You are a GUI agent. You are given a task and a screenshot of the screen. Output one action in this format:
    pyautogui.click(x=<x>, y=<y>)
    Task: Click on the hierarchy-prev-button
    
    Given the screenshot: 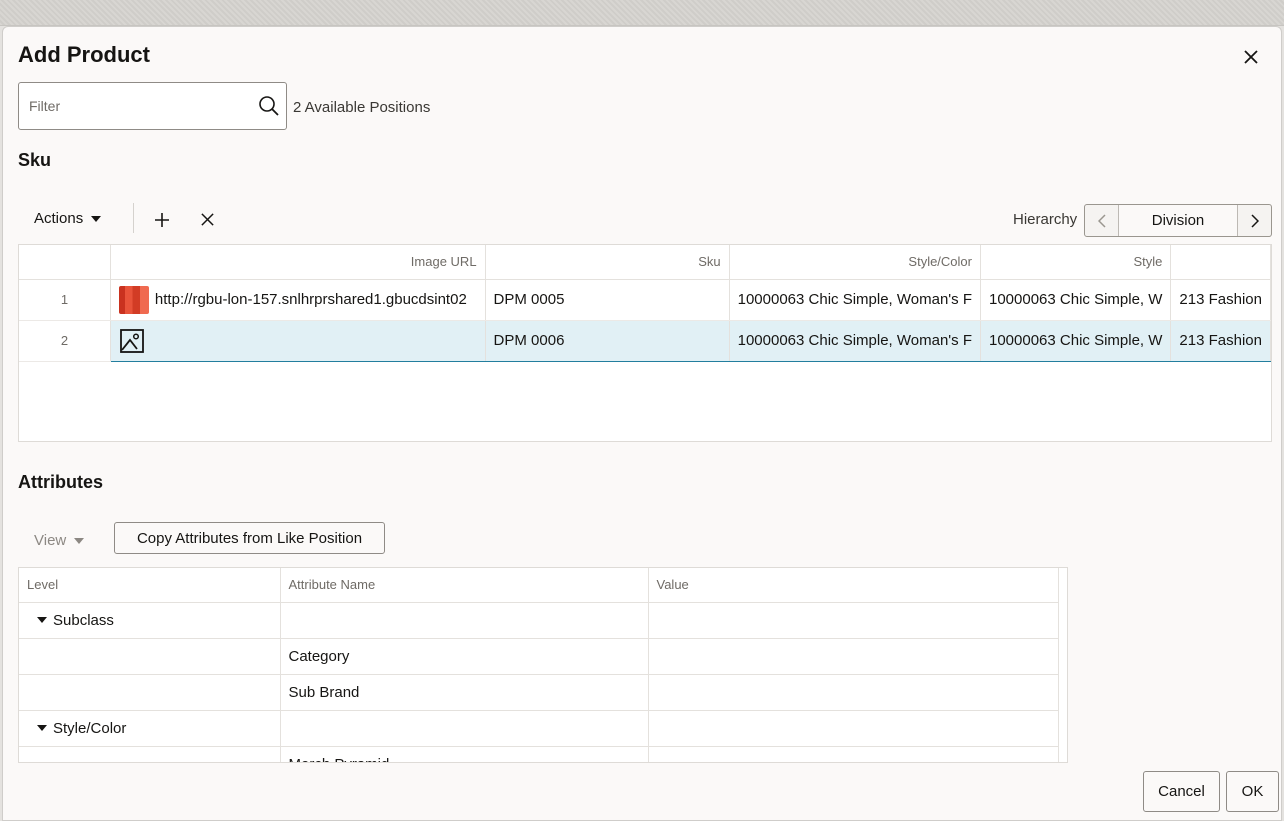 What is the action you would take?
    pyautogui.click(x=1102, y=220)
    